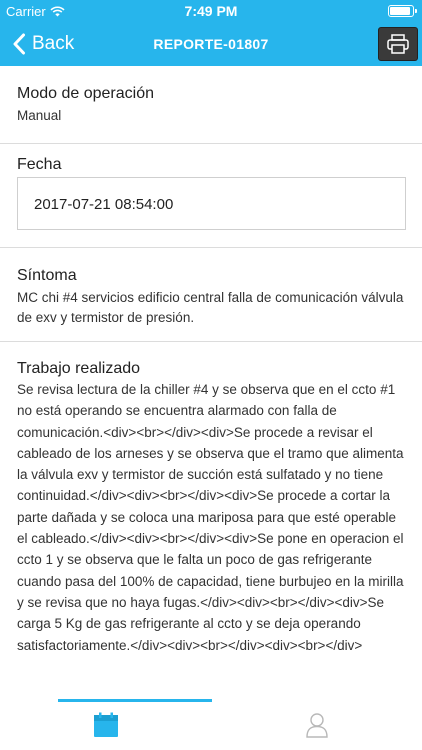 This screenshot has height=750, width=422. I want to click on status-bar: Carrier 7:49 PM, so click(211, 11).